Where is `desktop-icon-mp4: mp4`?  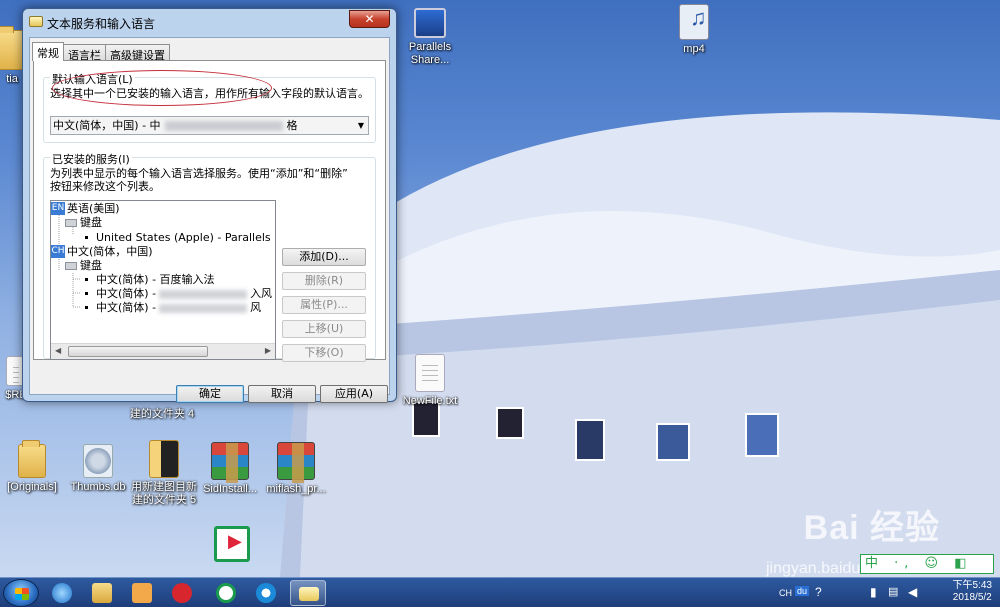
desktop-icon-mp4: mp4 is located at coordinates (694, 30).